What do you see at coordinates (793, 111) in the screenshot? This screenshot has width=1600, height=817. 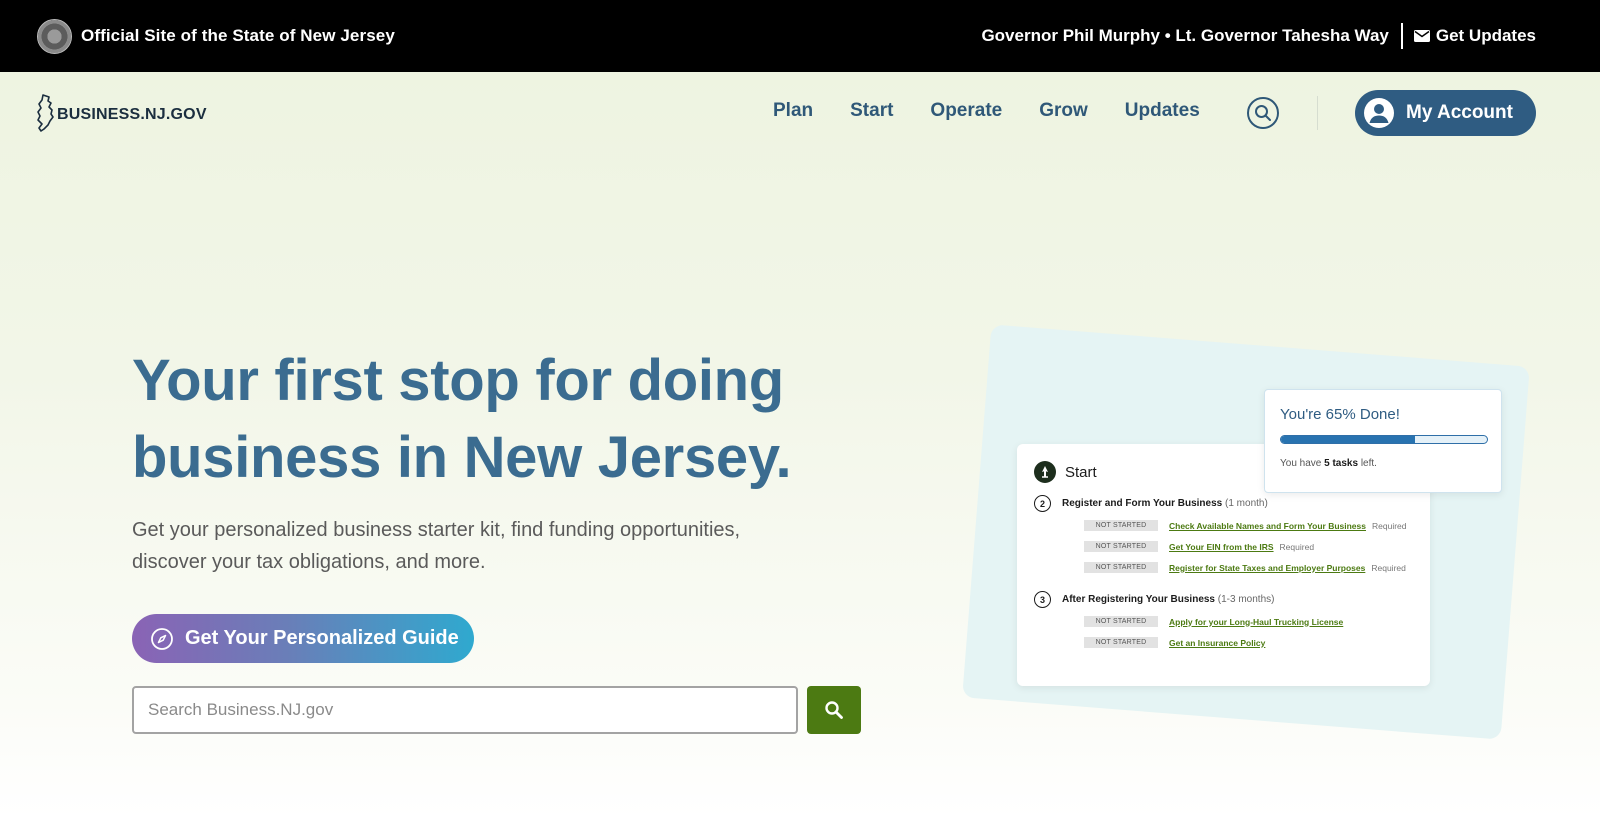 I see `nav-link-plan: Plan` at bounding box center [793, 111].